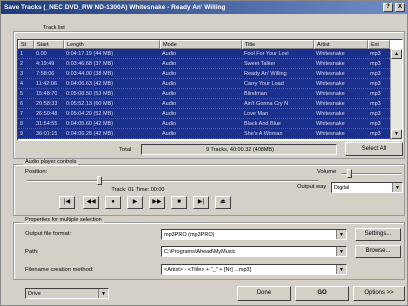 This screenshot has height=306, width=408. What do you see at coordinates (157, 202) in the screenshot?
I see `fast-forward-button: ▶▶` at bounding box center [157, 202].